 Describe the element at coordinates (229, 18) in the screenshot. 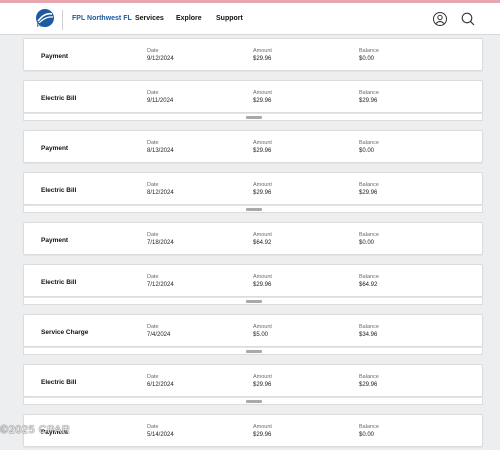

I see `nav-support: Support` at that location.